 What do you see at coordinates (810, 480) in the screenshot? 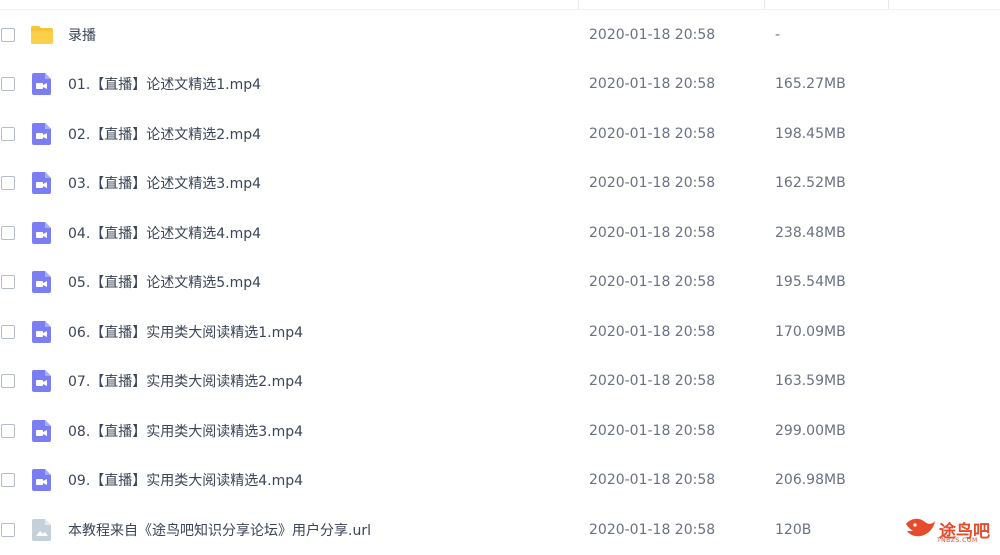
I see `file-size: 206.98MB` at bounding box center [810, 480].